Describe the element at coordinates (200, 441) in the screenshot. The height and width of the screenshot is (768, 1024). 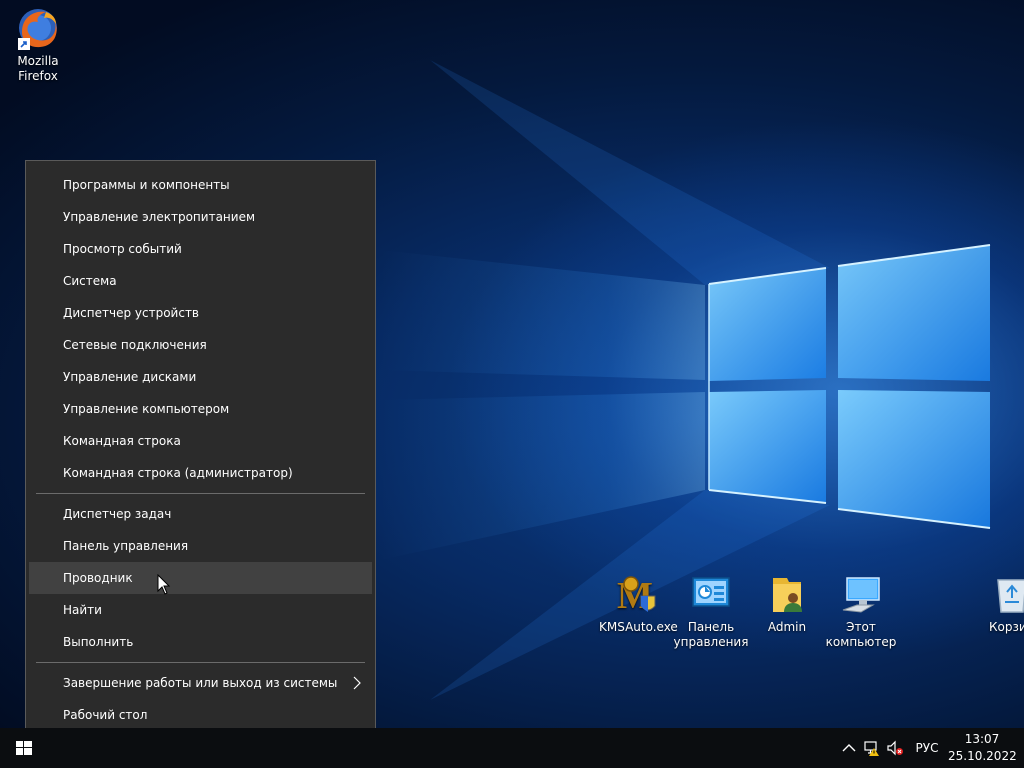
I see `menu-item: Командная строка` at that location.